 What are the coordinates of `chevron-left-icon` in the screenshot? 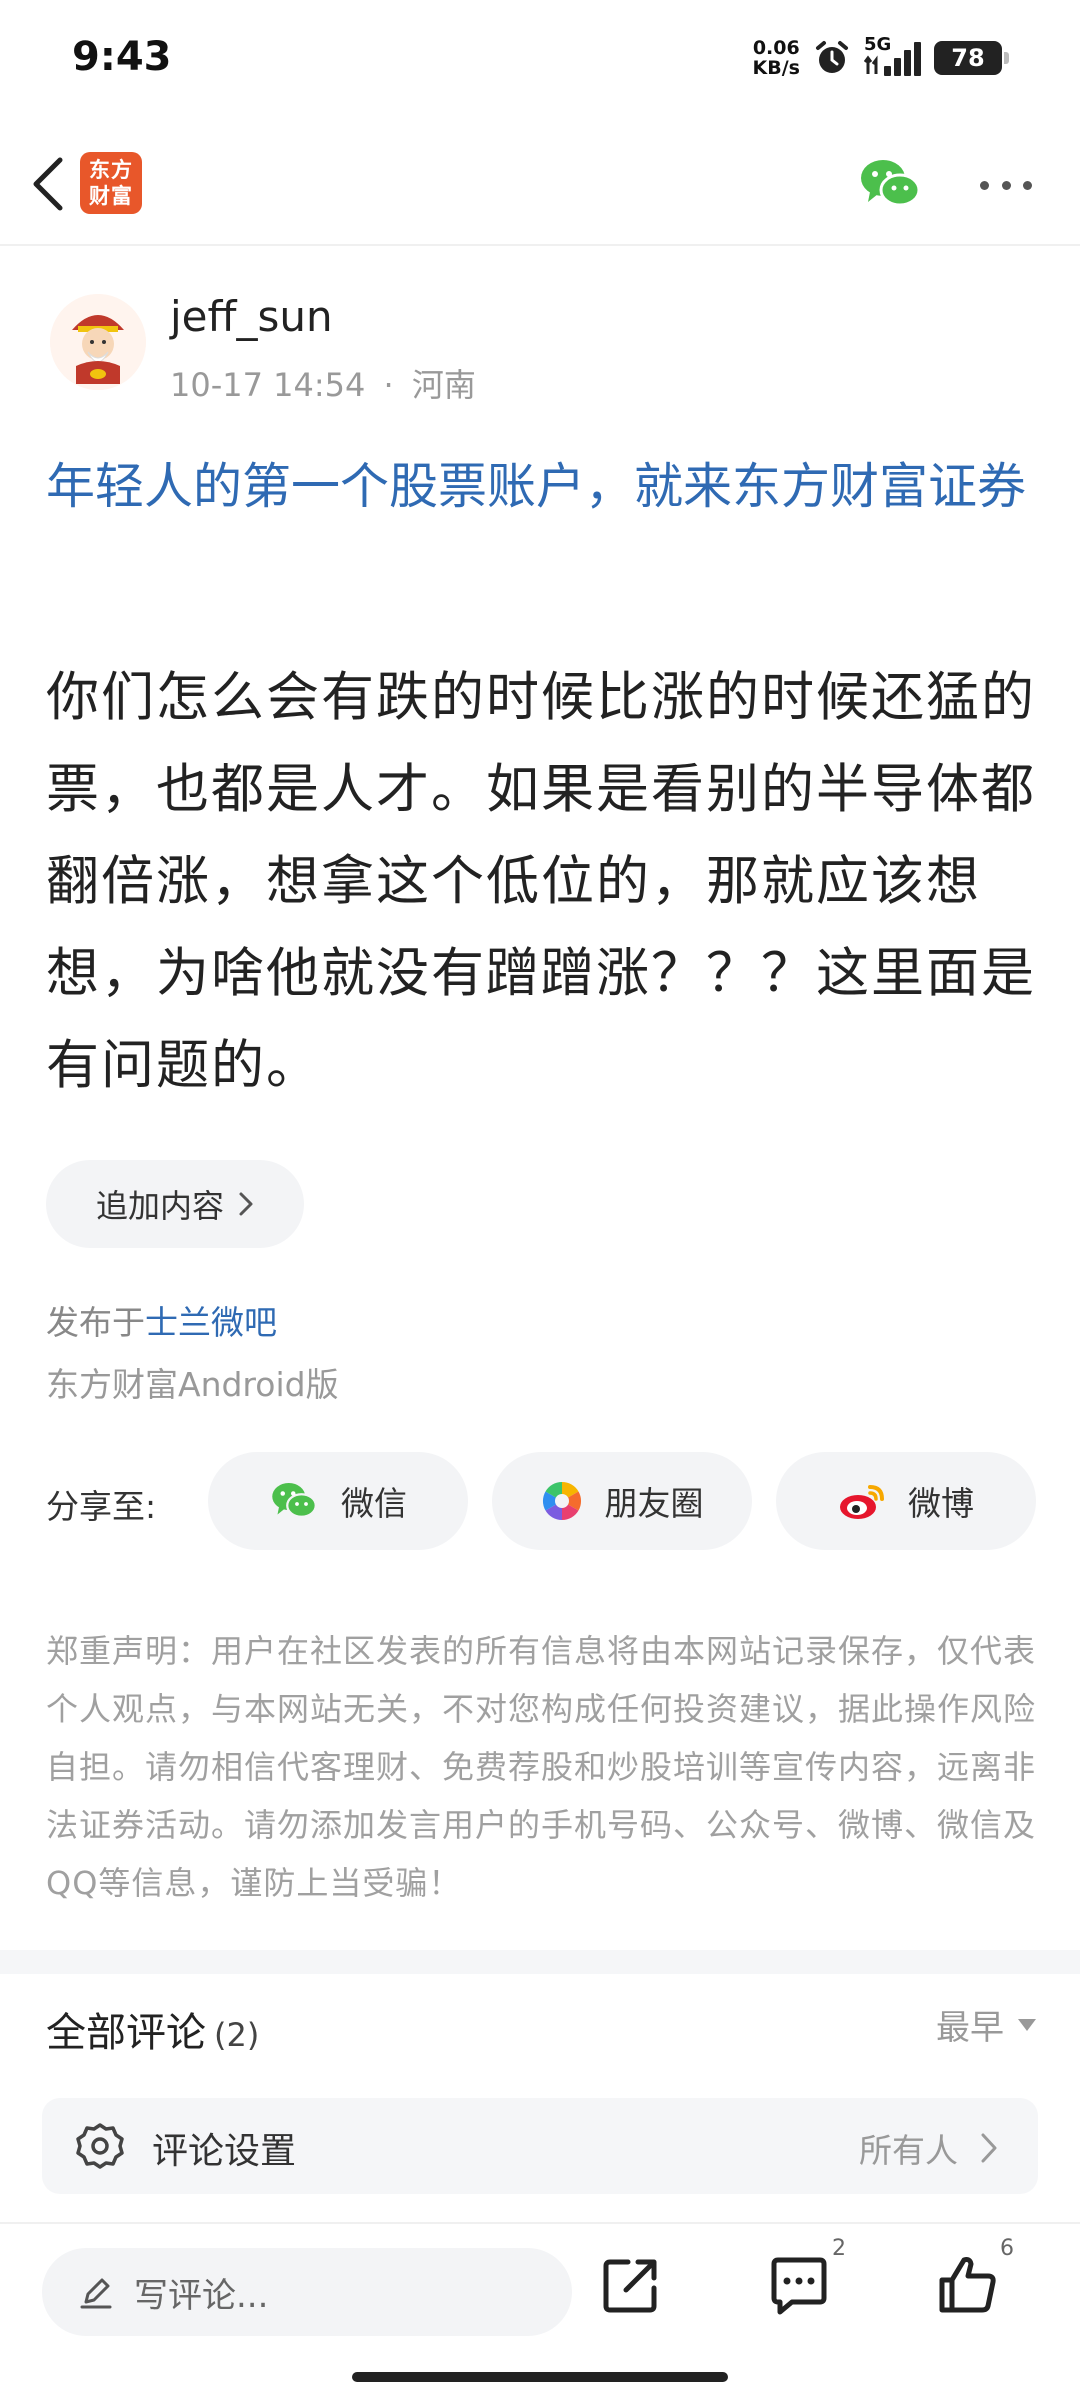 It's located at (48, 184).